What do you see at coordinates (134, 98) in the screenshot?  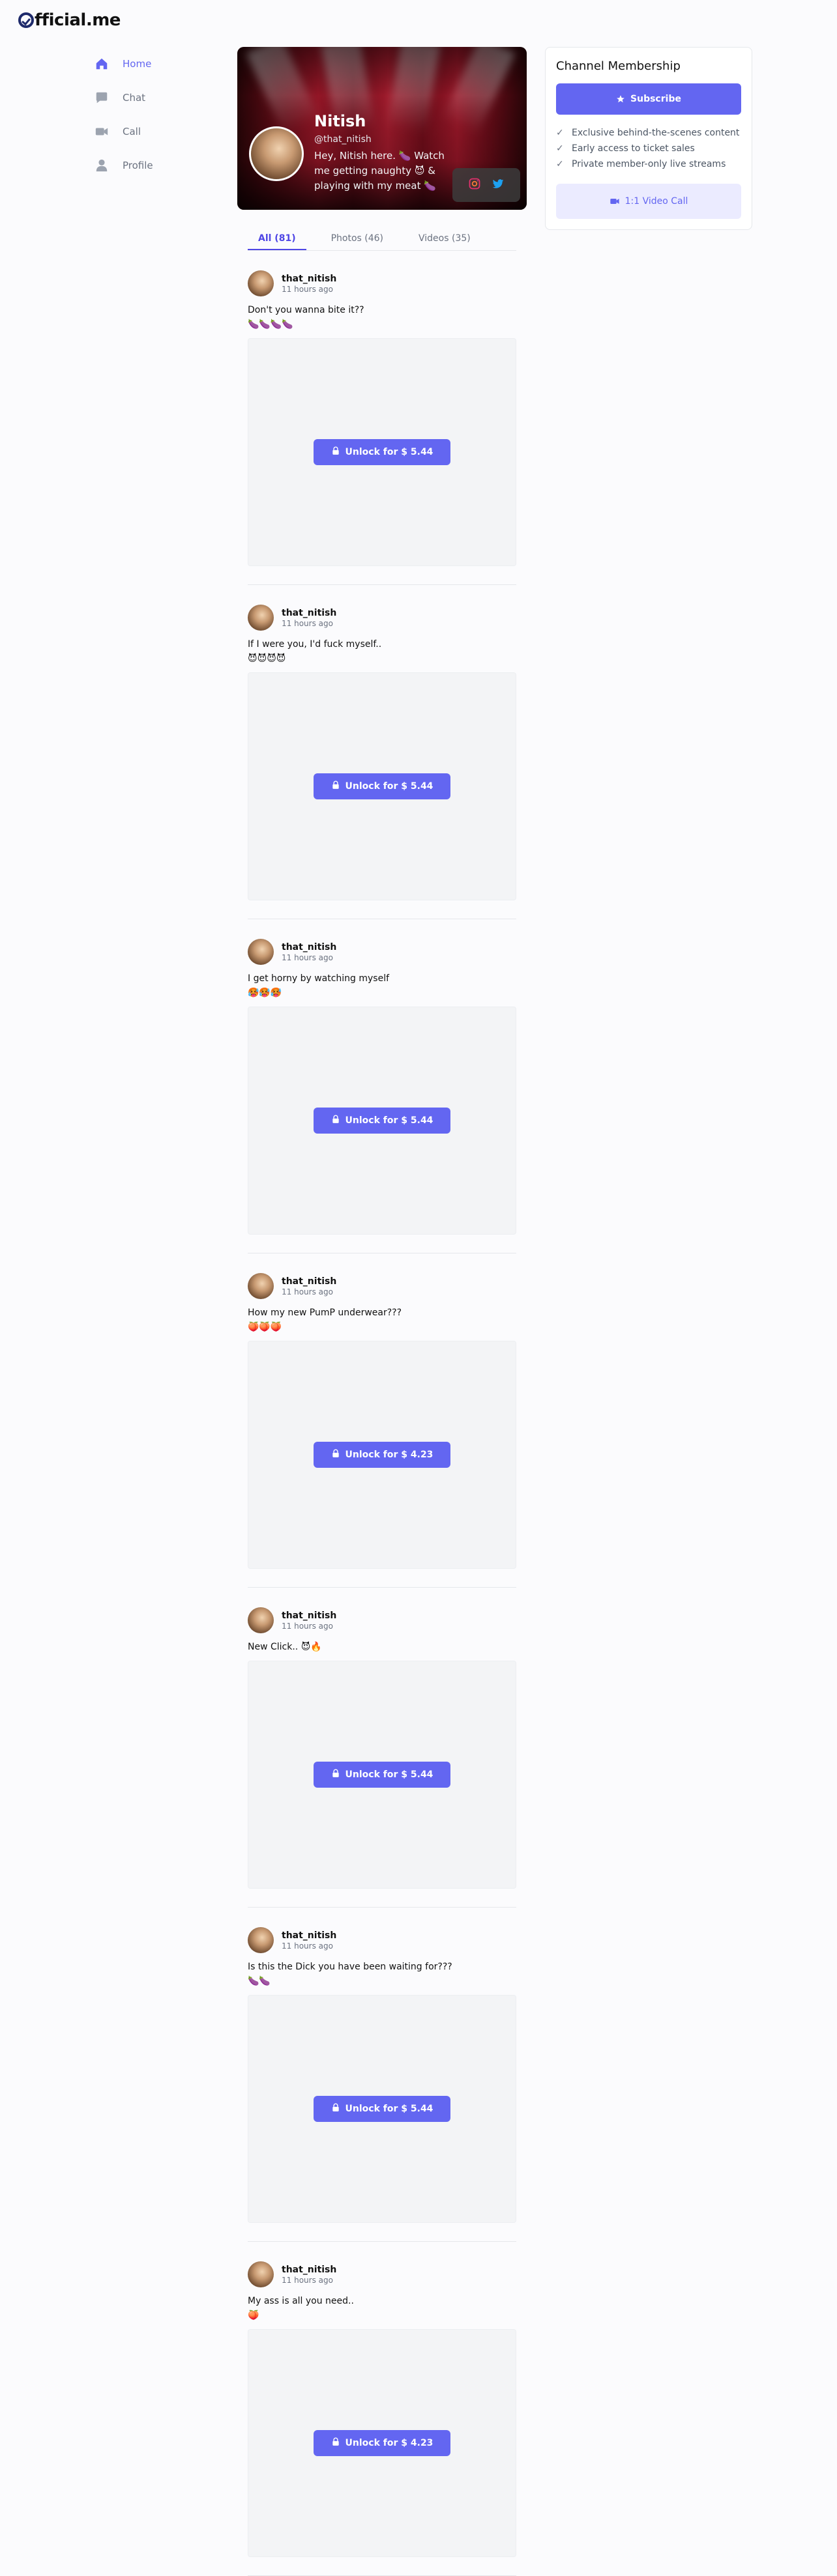 I see `nav-label: Chat` at bounding box center [134, 98].